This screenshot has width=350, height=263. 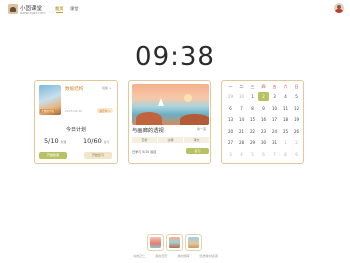 I want to click on calendar-app-icon, so click(x=193, y=242).